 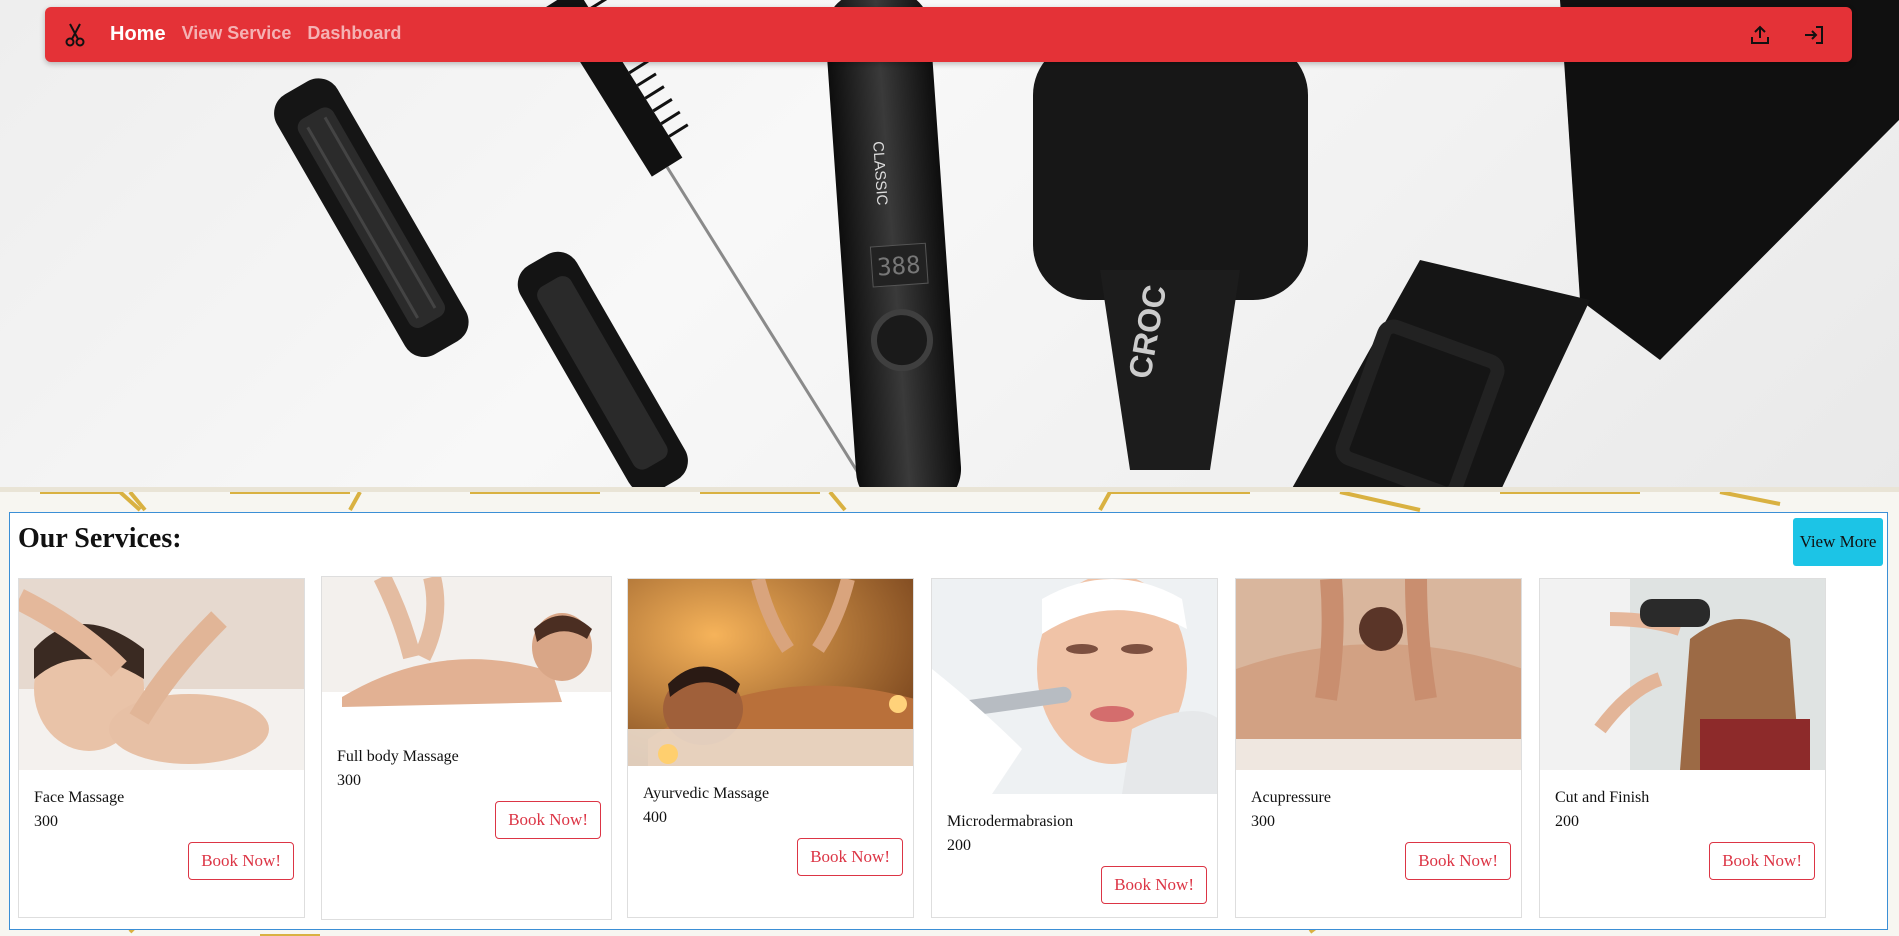 What do you see at coordinates (1010, 821) in the screenshot?
I see `service-name: Microdermabrasion` at bounding box center [1010, 821].